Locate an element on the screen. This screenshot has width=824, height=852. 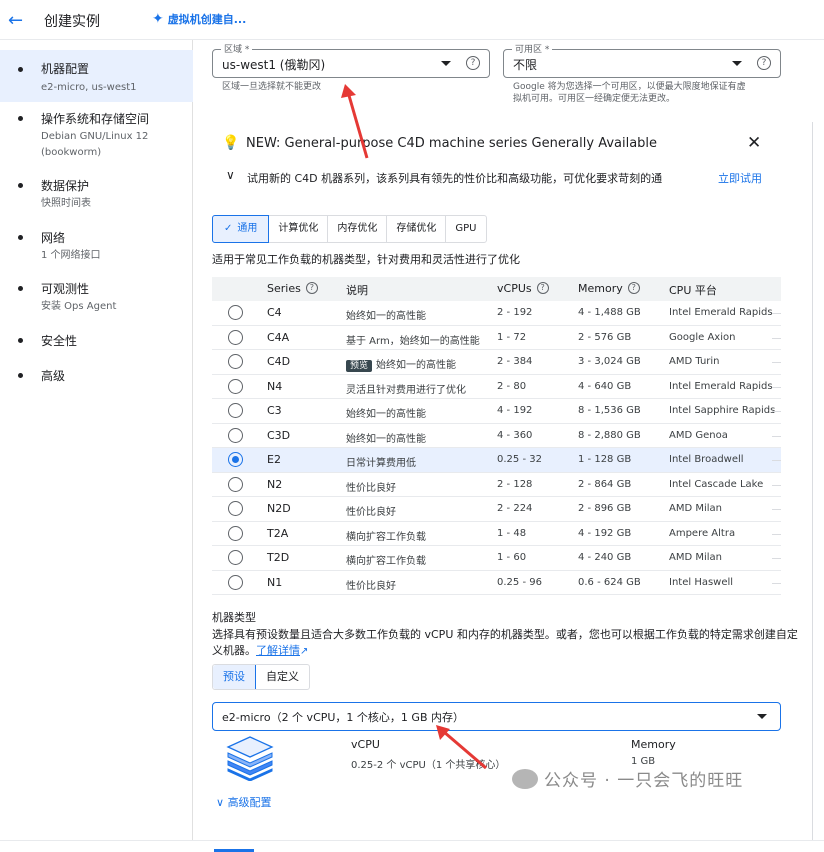
sidebar-item-machine-config: 机器配置 e2-micro, us-west1 is located at coordinates (96, 76).